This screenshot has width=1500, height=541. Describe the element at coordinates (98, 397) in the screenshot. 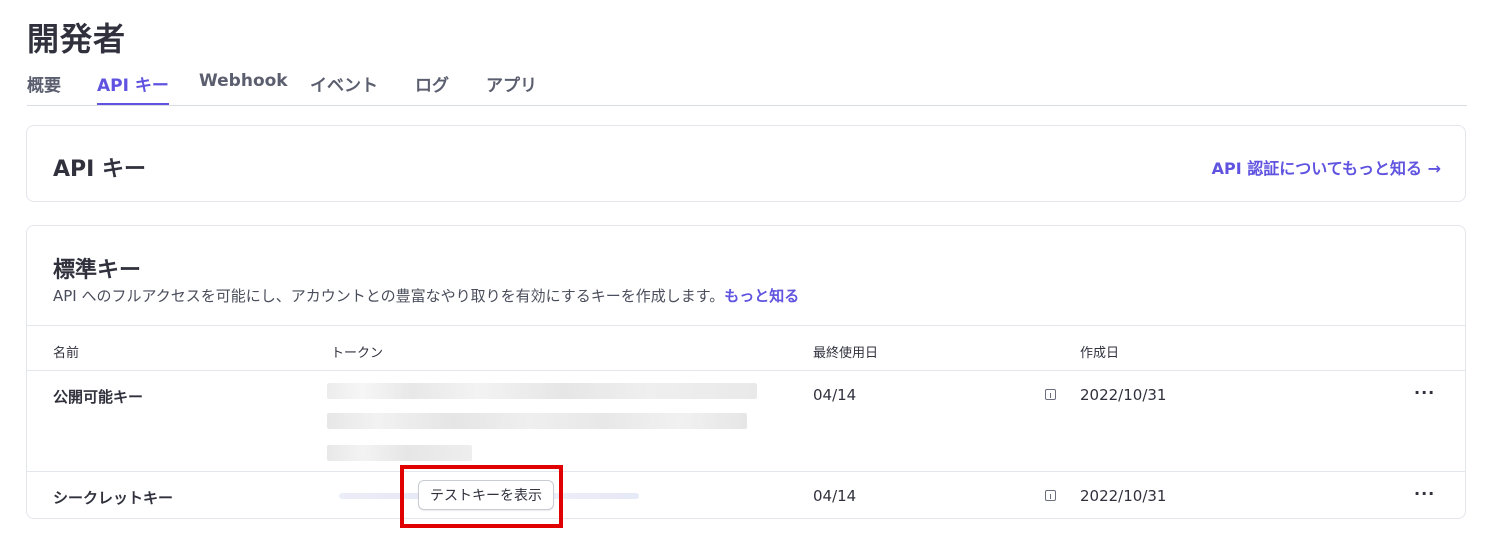

I see `key-name: 公開可能キー` at that location.